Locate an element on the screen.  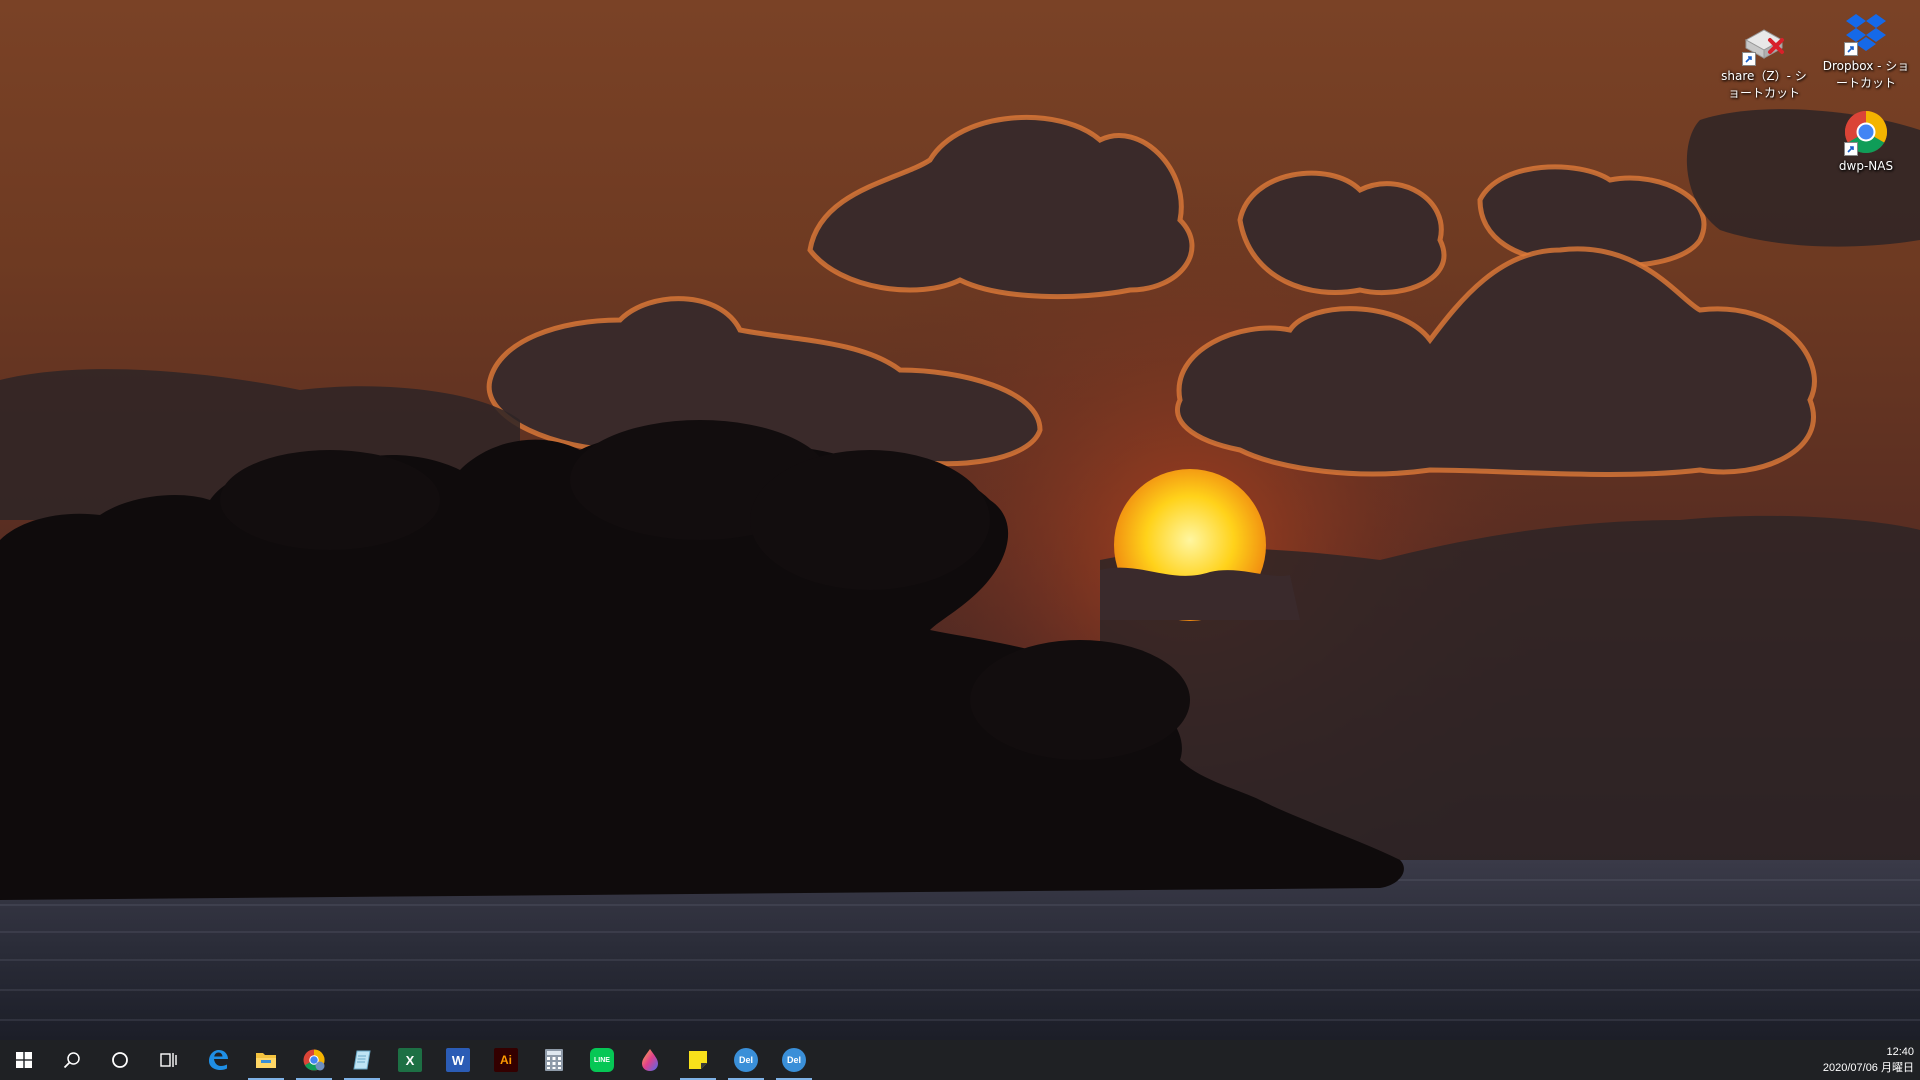
illustrator-icon: Ai is located at coordinates (506, 1060).